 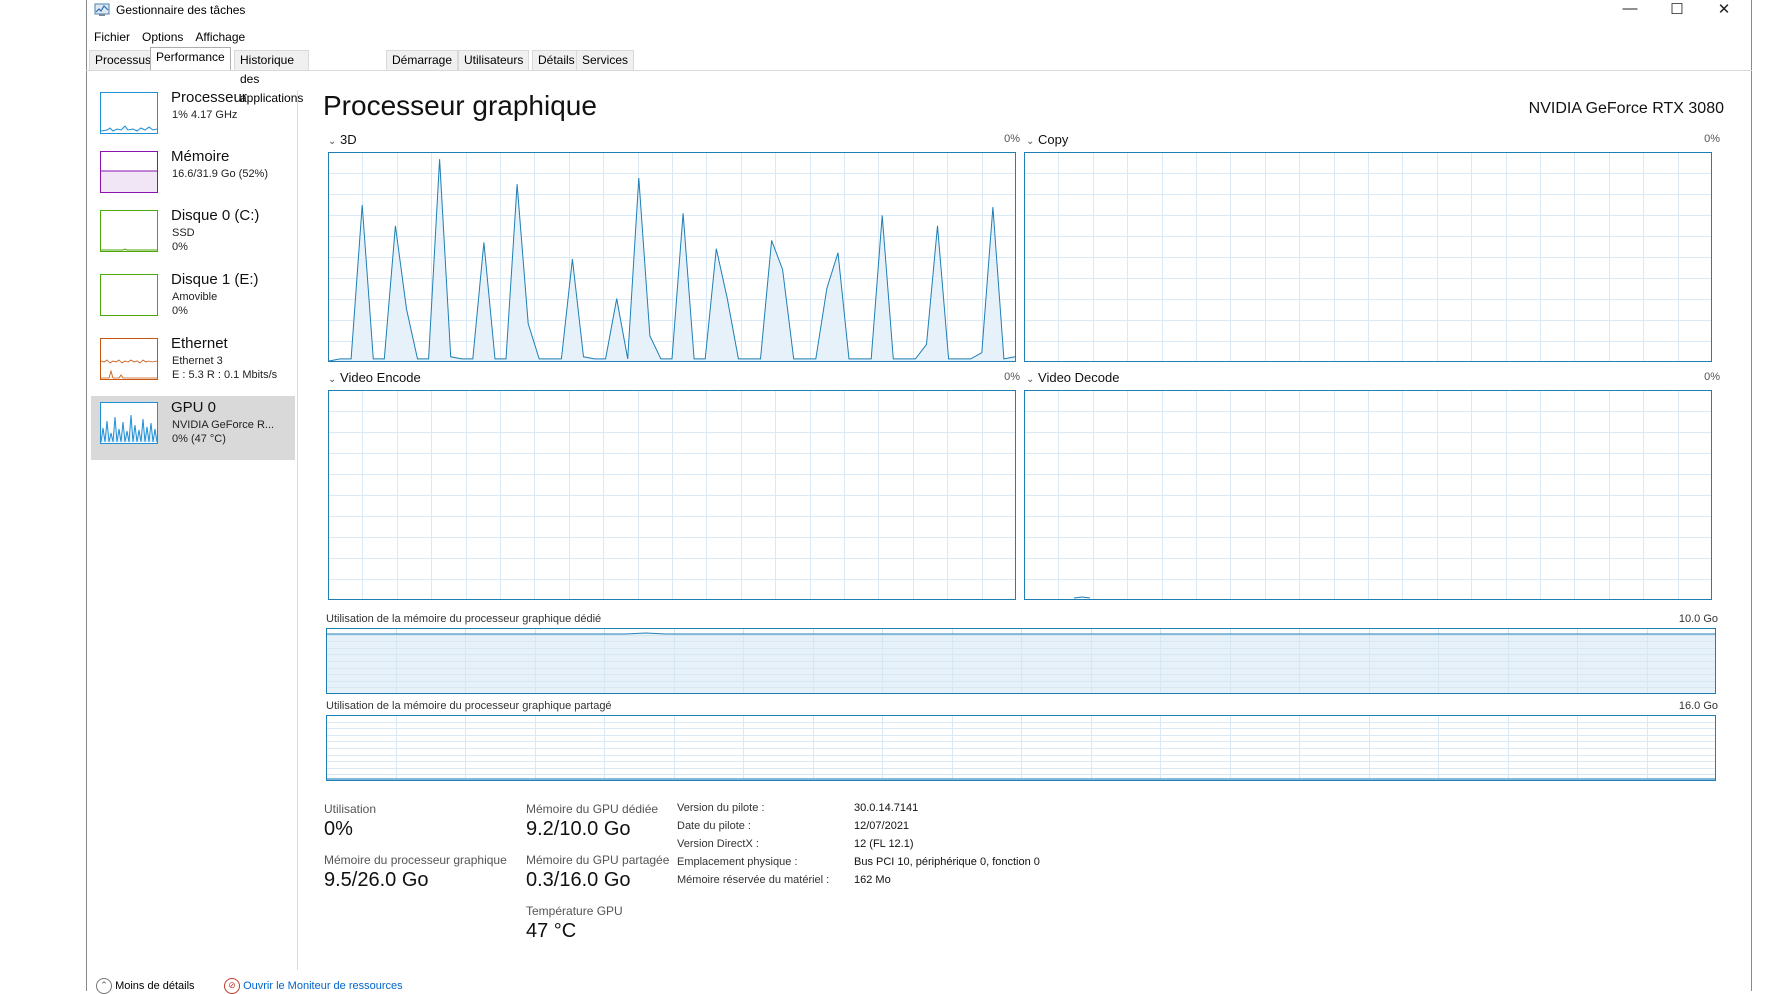 What do you see at coordinates (123, 60) in the screenshot?
I see `tab-processus: Processus` at bounding box center [123, 60].